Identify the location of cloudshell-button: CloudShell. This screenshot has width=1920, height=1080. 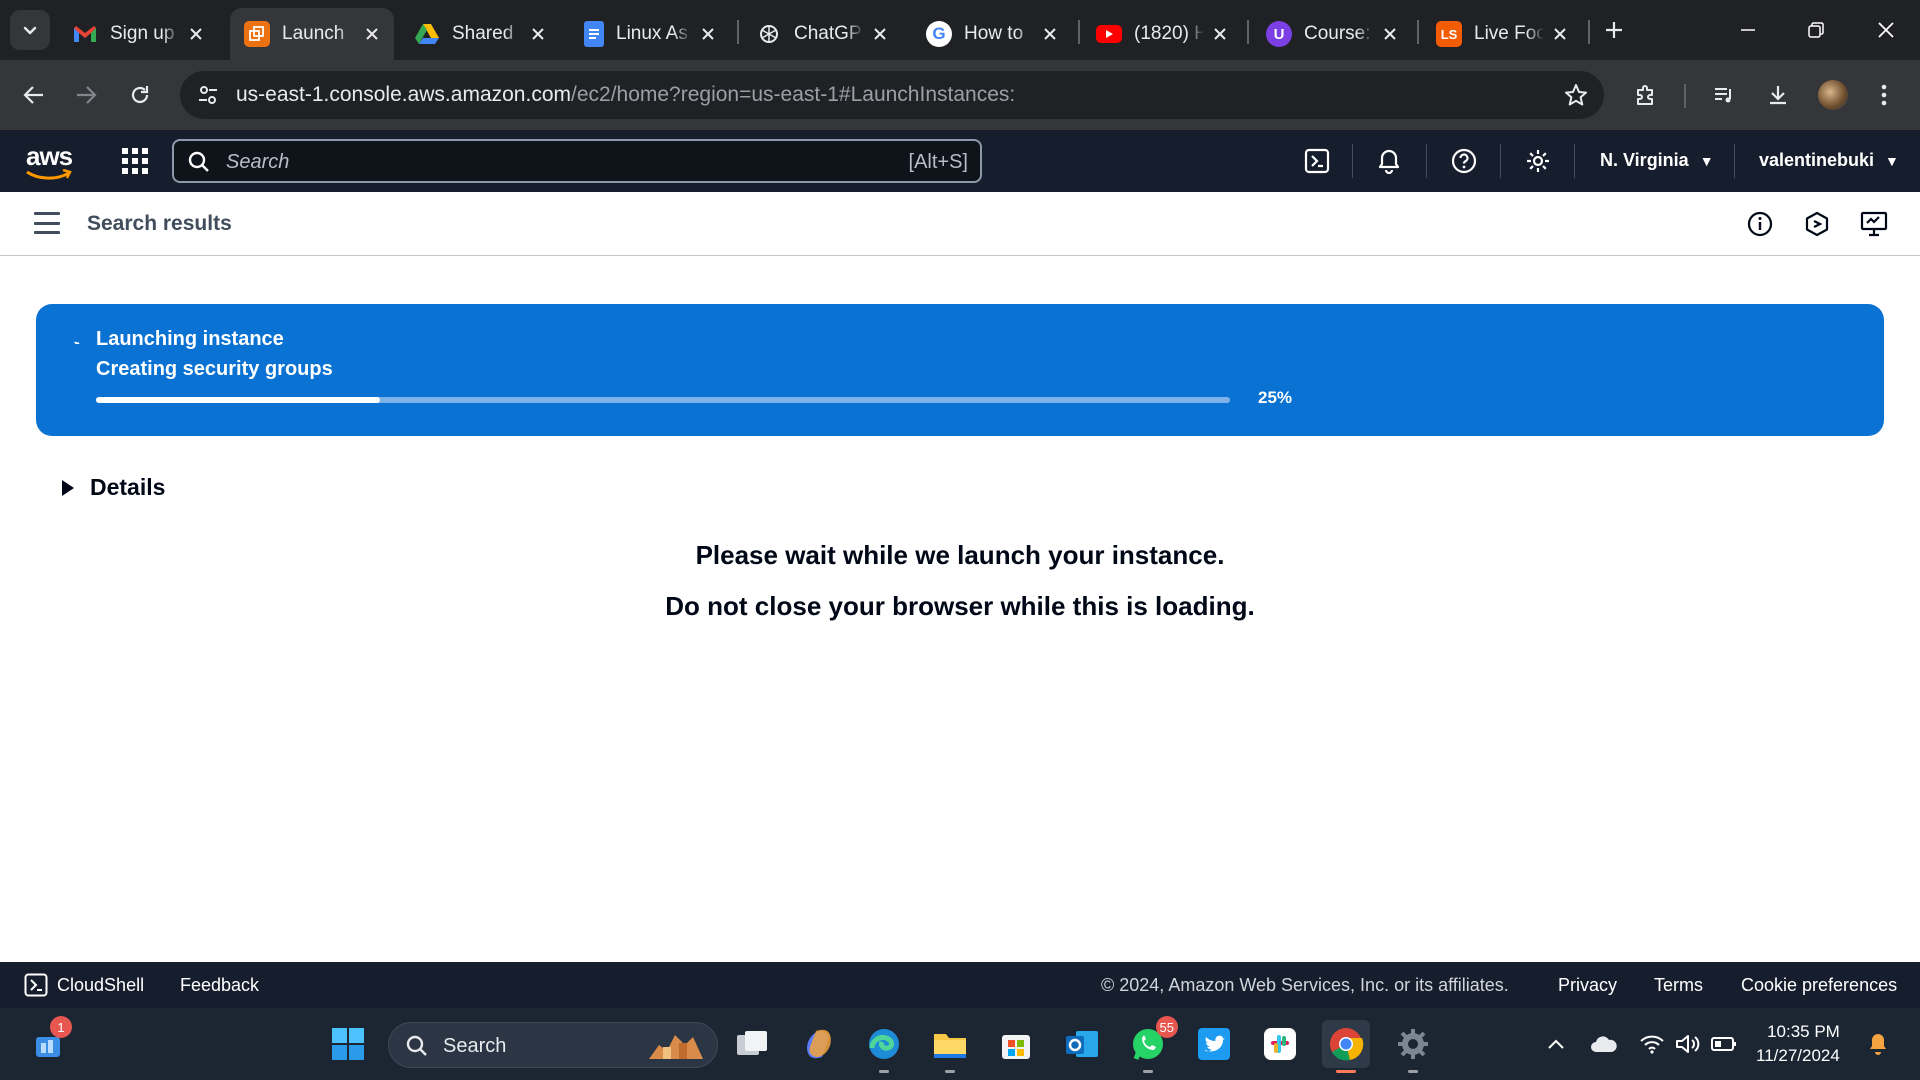
(84, 985).